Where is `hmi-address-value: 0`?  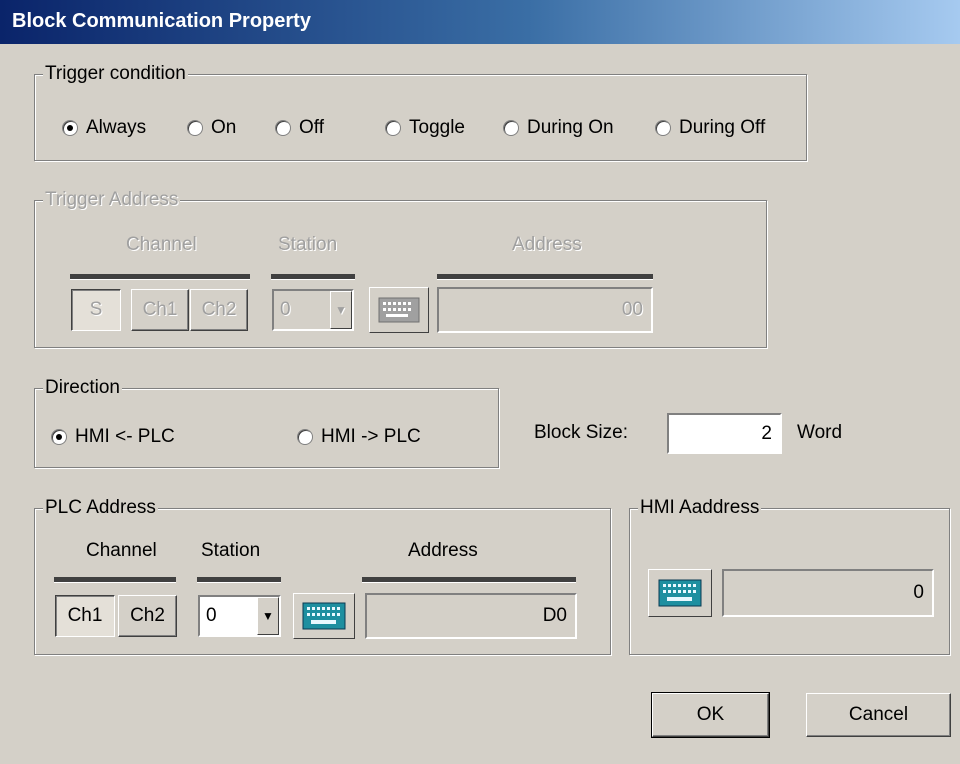 hmi-address-value: 0 is located at coordinates (918, 592).